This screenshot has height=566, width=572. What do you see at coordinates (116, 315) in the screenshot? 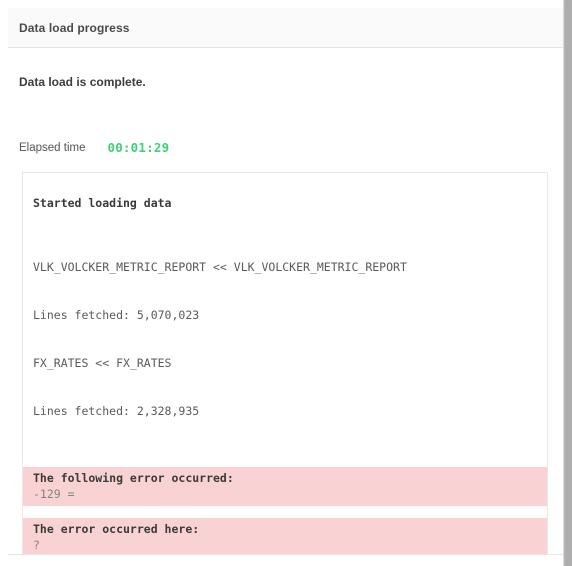
I see `log-line: Lines fetched: 5,070,023` at bounding box center [116, 315].